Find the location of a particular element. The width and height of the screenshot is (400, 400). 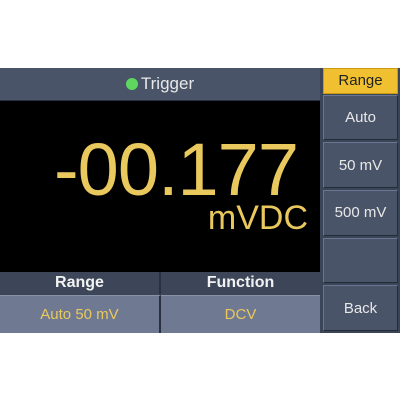

trigger-status-label: Trigger is located at coordinates (167, 83).